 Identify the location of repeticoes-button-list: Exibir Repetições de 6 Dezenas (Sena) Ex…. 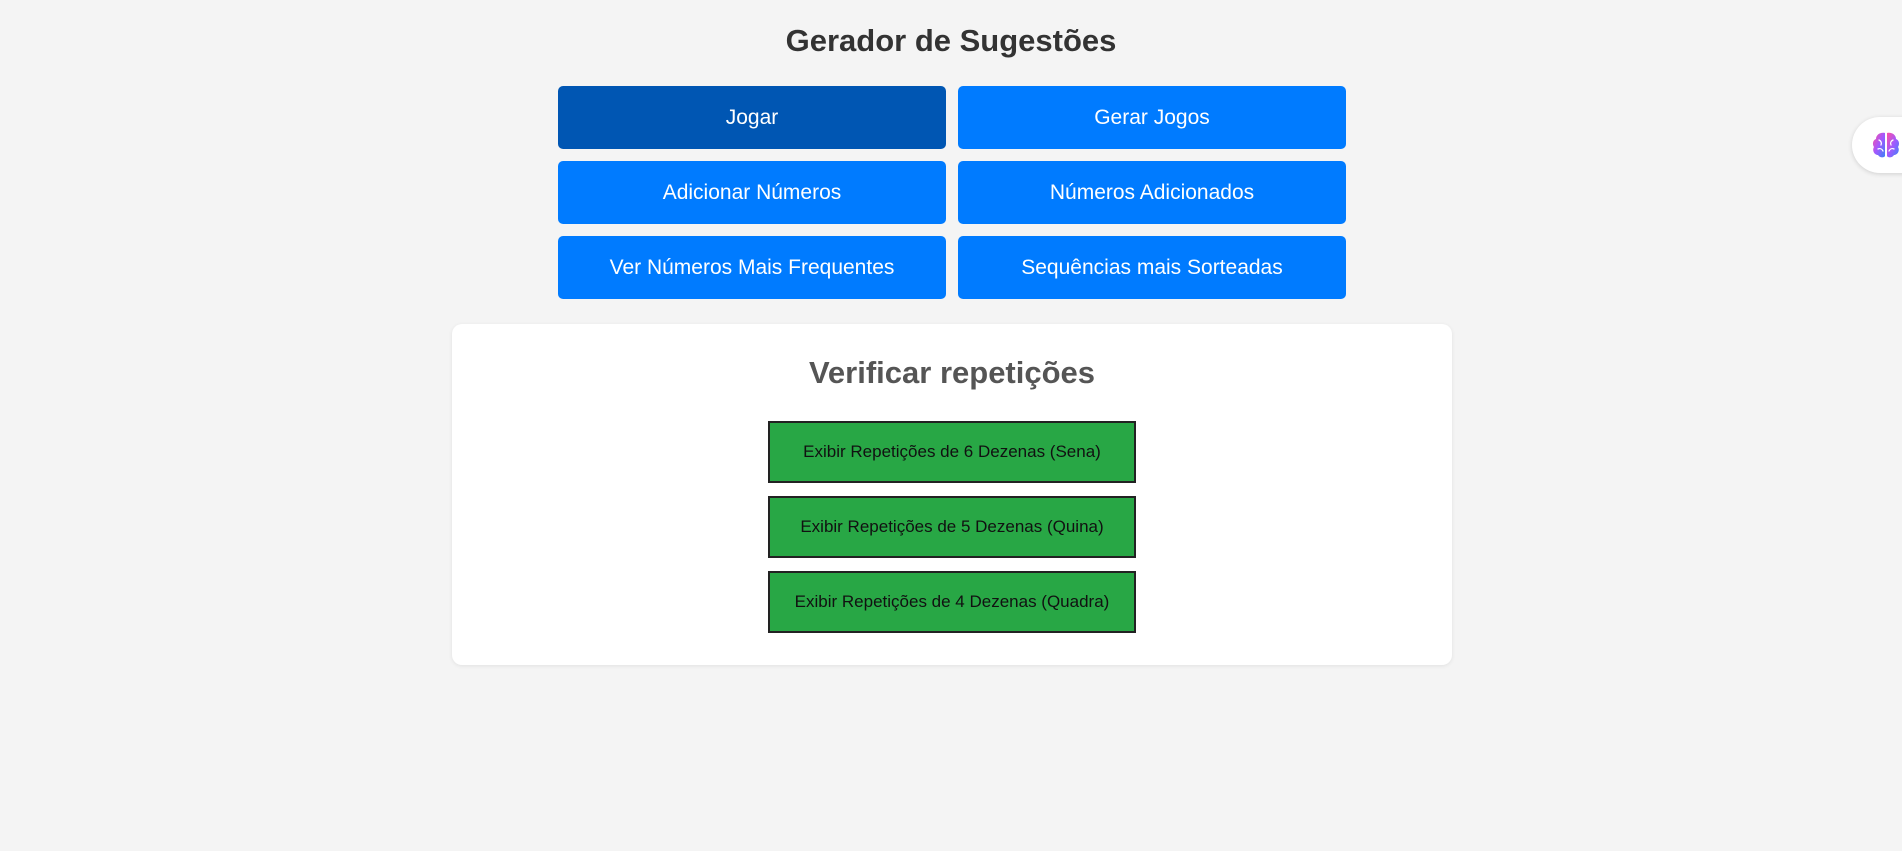
(952, 527).